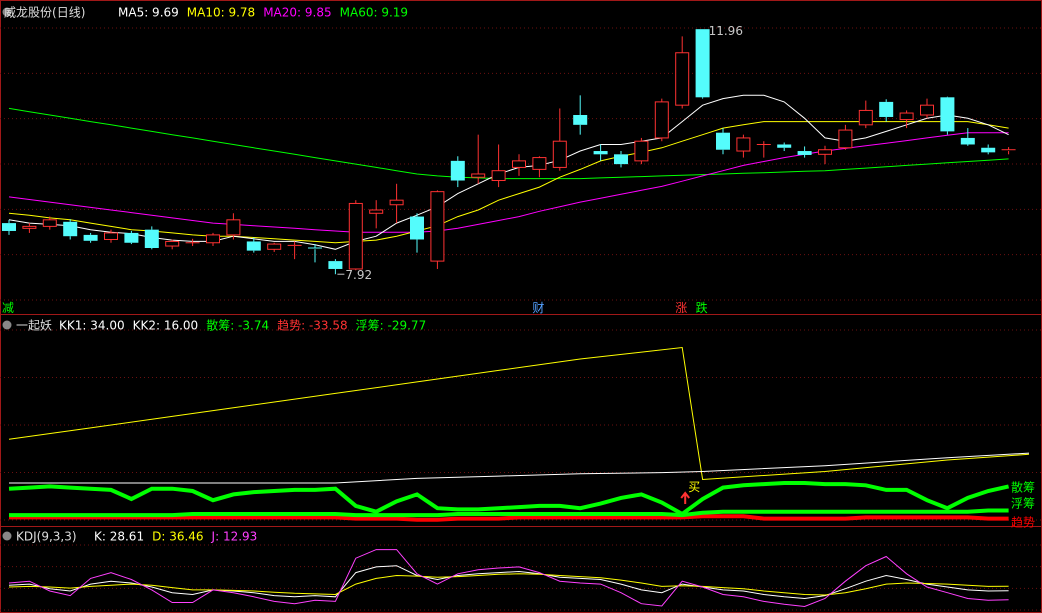 The width and height of the screenshot is (1042, 613). I want to click on sanchou-line, so click(509, 499).